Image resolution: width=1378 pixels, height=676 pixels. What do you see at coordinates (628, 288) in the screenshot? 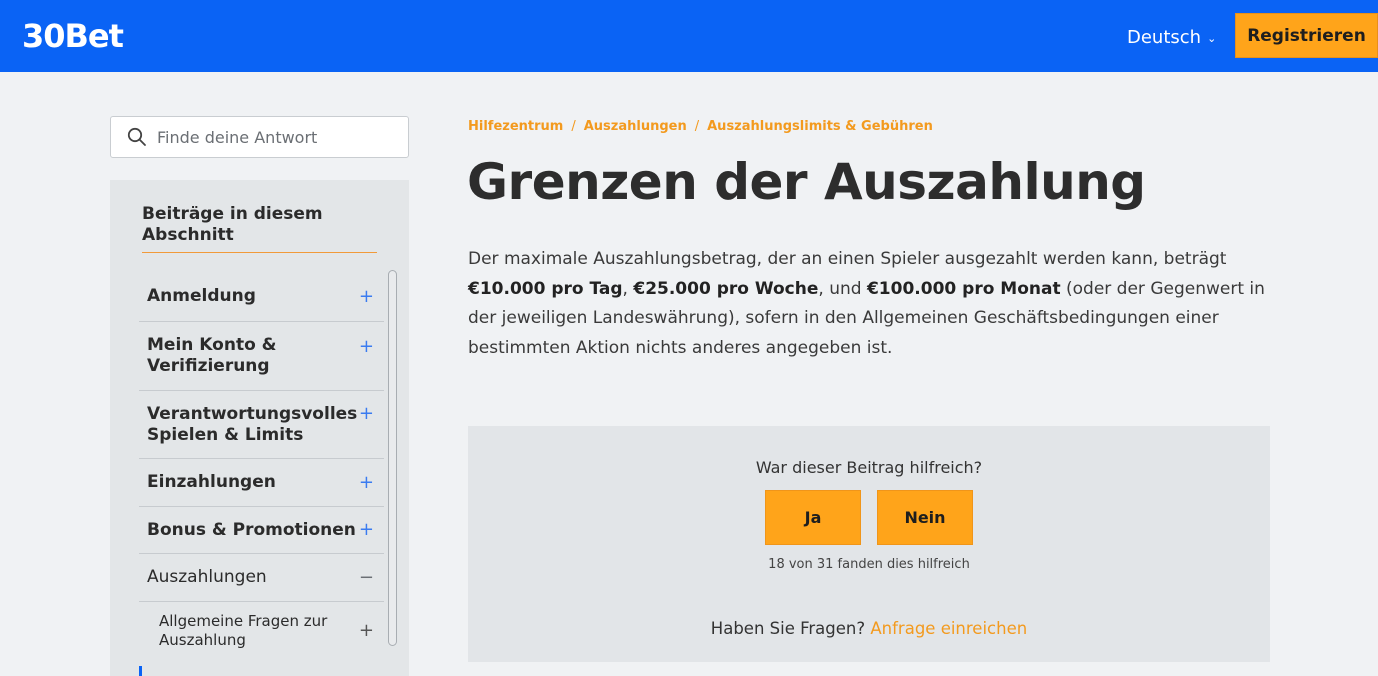
I see `article-text: ,` at bounding box center [628, 288].